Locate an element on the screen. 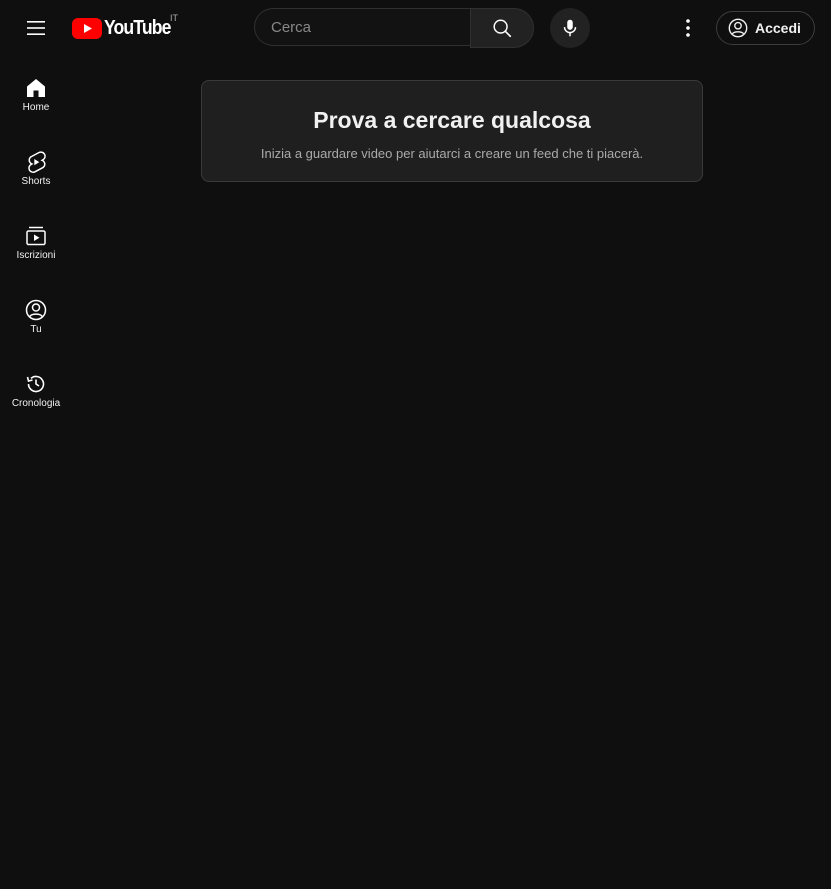  youtube-logo: YouTube is located at coordinates (126, 28).